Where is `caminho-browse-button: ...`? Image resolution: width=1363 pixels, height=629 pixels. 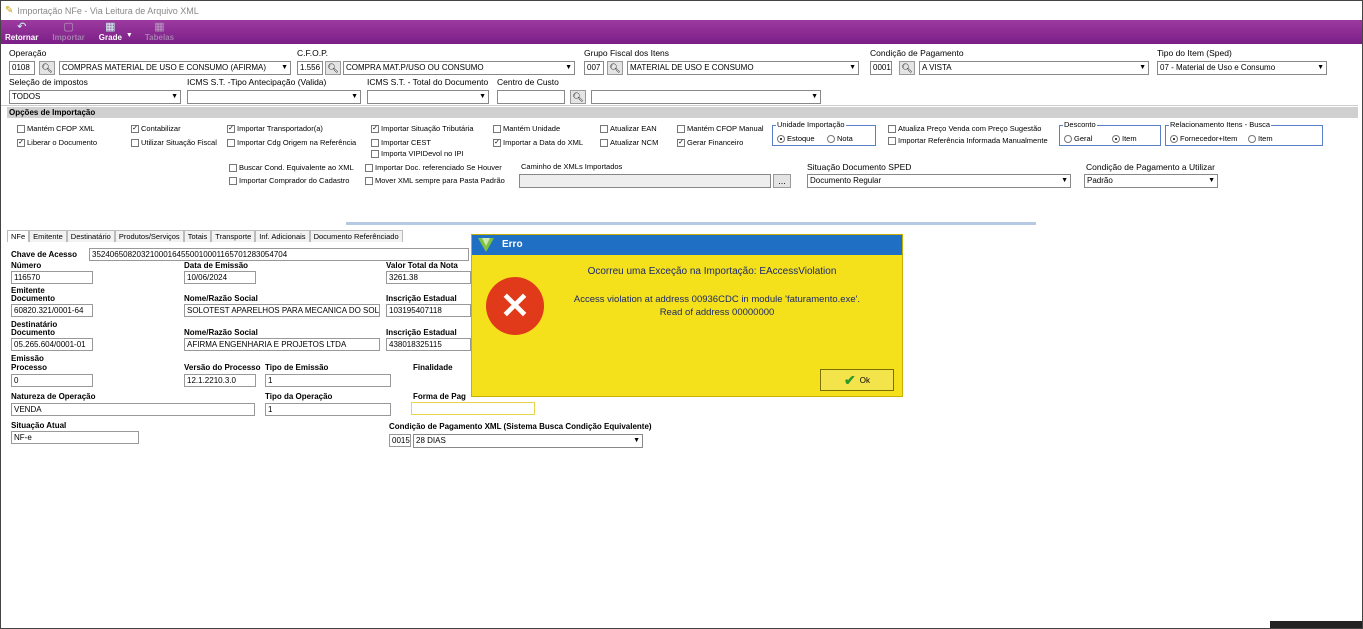
caminho-browse-button: ... is located at coordinates (782, 181).